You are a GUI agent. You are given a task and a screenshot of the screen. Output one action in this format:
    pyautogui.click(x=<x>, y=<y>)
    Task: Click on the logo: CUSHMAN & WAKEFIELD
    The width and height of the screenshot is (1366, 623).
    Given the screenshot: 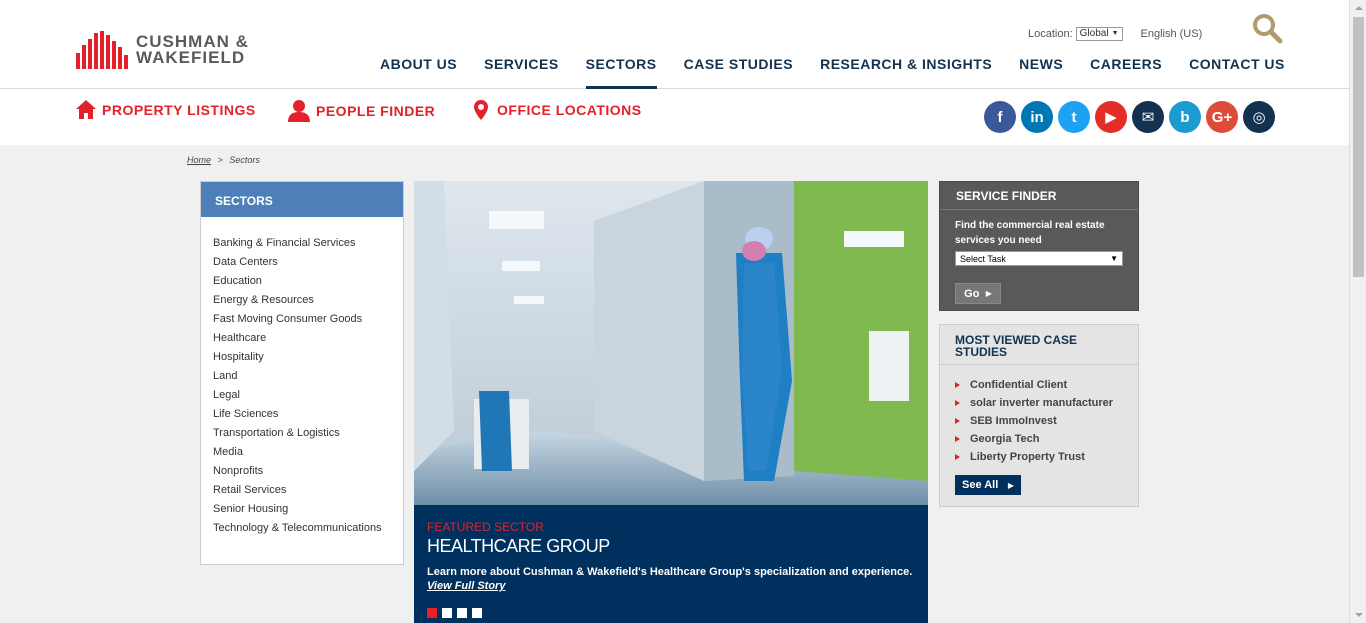 What is the action you would take?
    pyautogui.click(x=162, y=50)
    